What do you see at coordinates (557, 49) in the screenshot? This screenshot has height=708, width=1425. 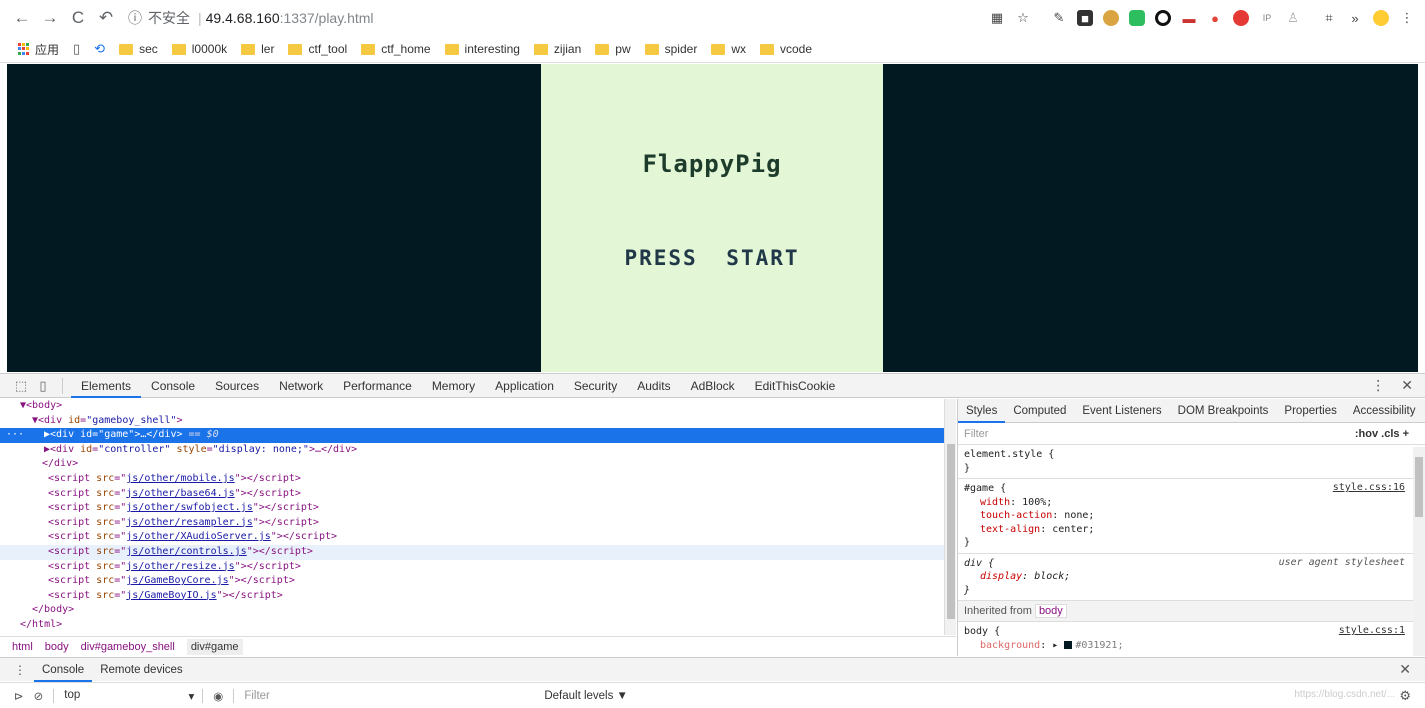 I see `bookmark-folder: zijian` at bounding box center [557, 49].